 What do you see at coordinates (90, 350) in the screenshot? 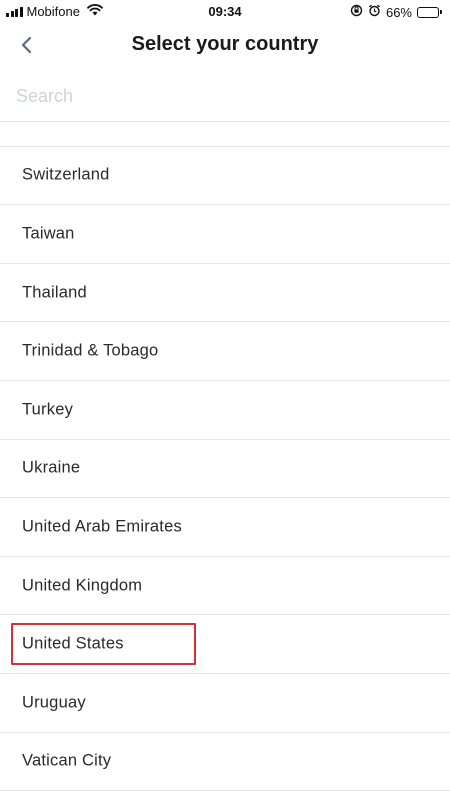
I see `country-name: Trinidad & Tobago` at bounding box center [90, 350].